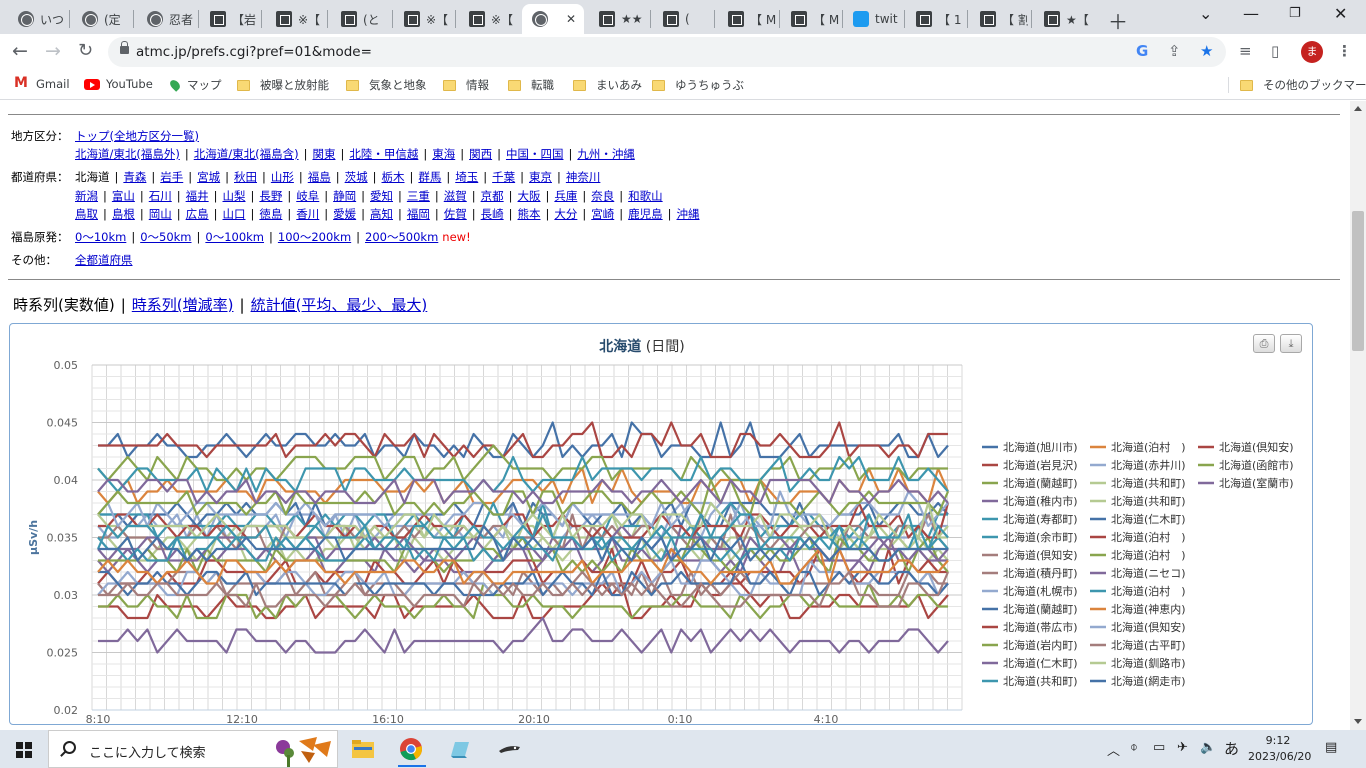  Describe the element at coordinates (1251, 13) in the screenshot. I see `minimize-button: —` at that location.